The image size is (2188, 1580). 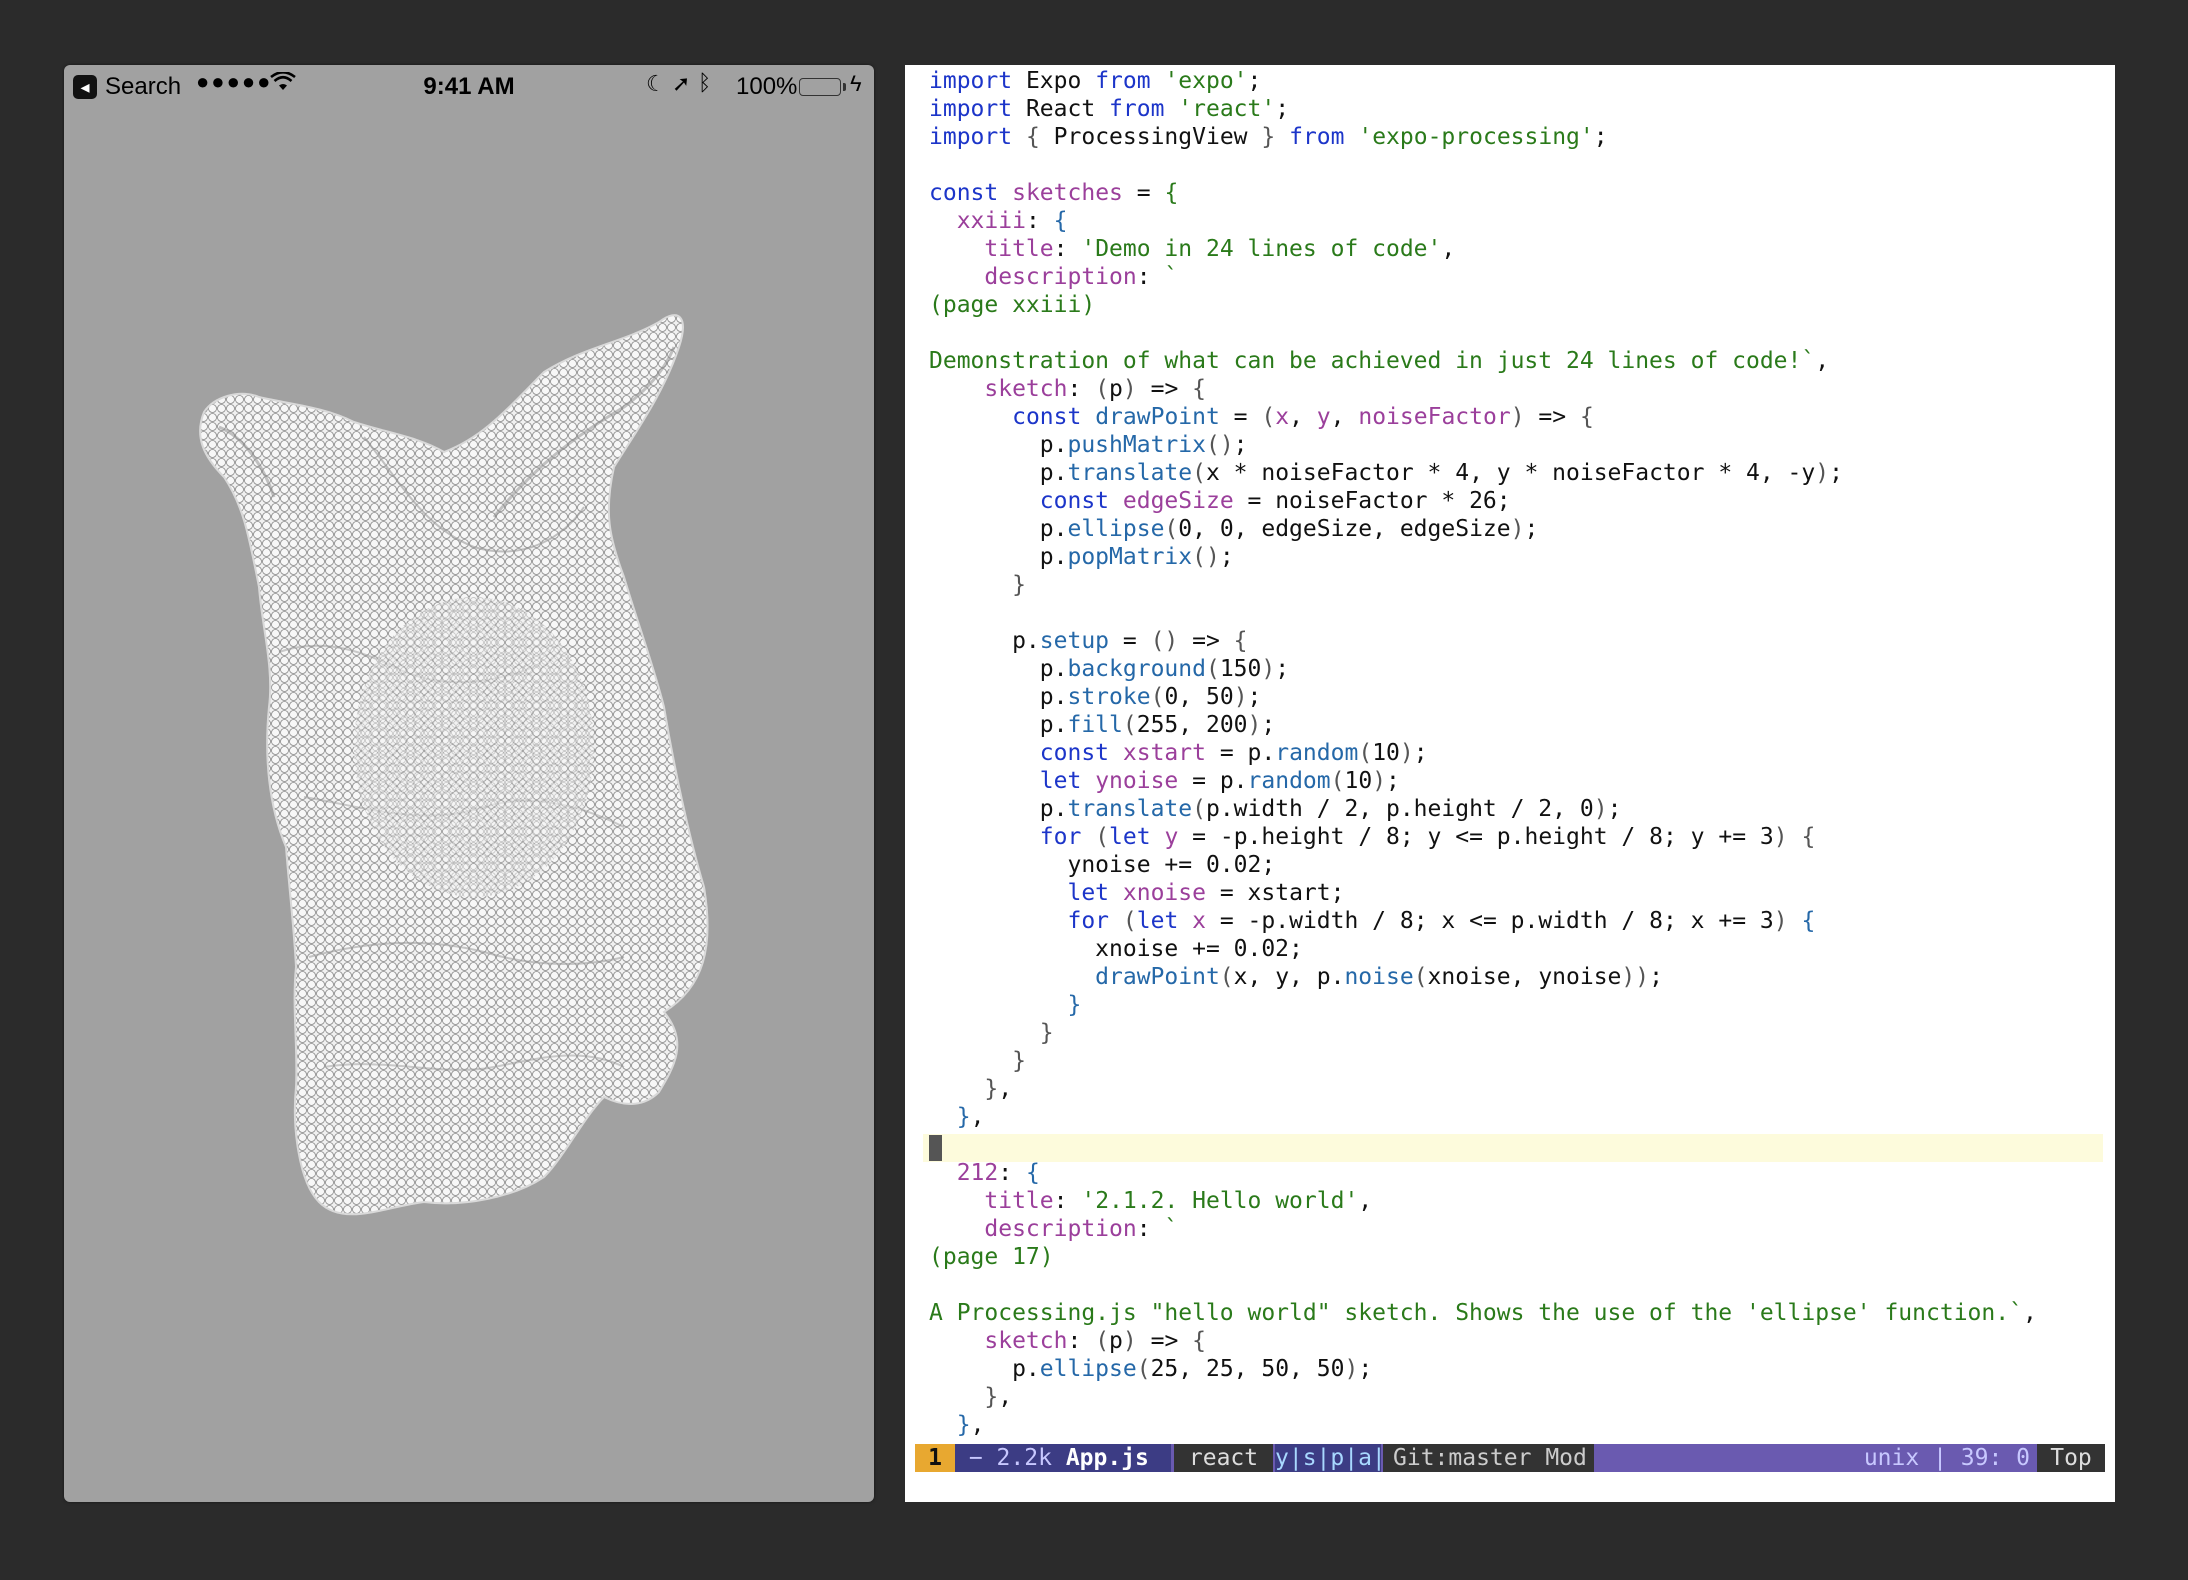 What do you see at coordinates (1483, 305) in the screenshot?
I see `code-line: (page xxiii)` at bounding box center [1483, 305].